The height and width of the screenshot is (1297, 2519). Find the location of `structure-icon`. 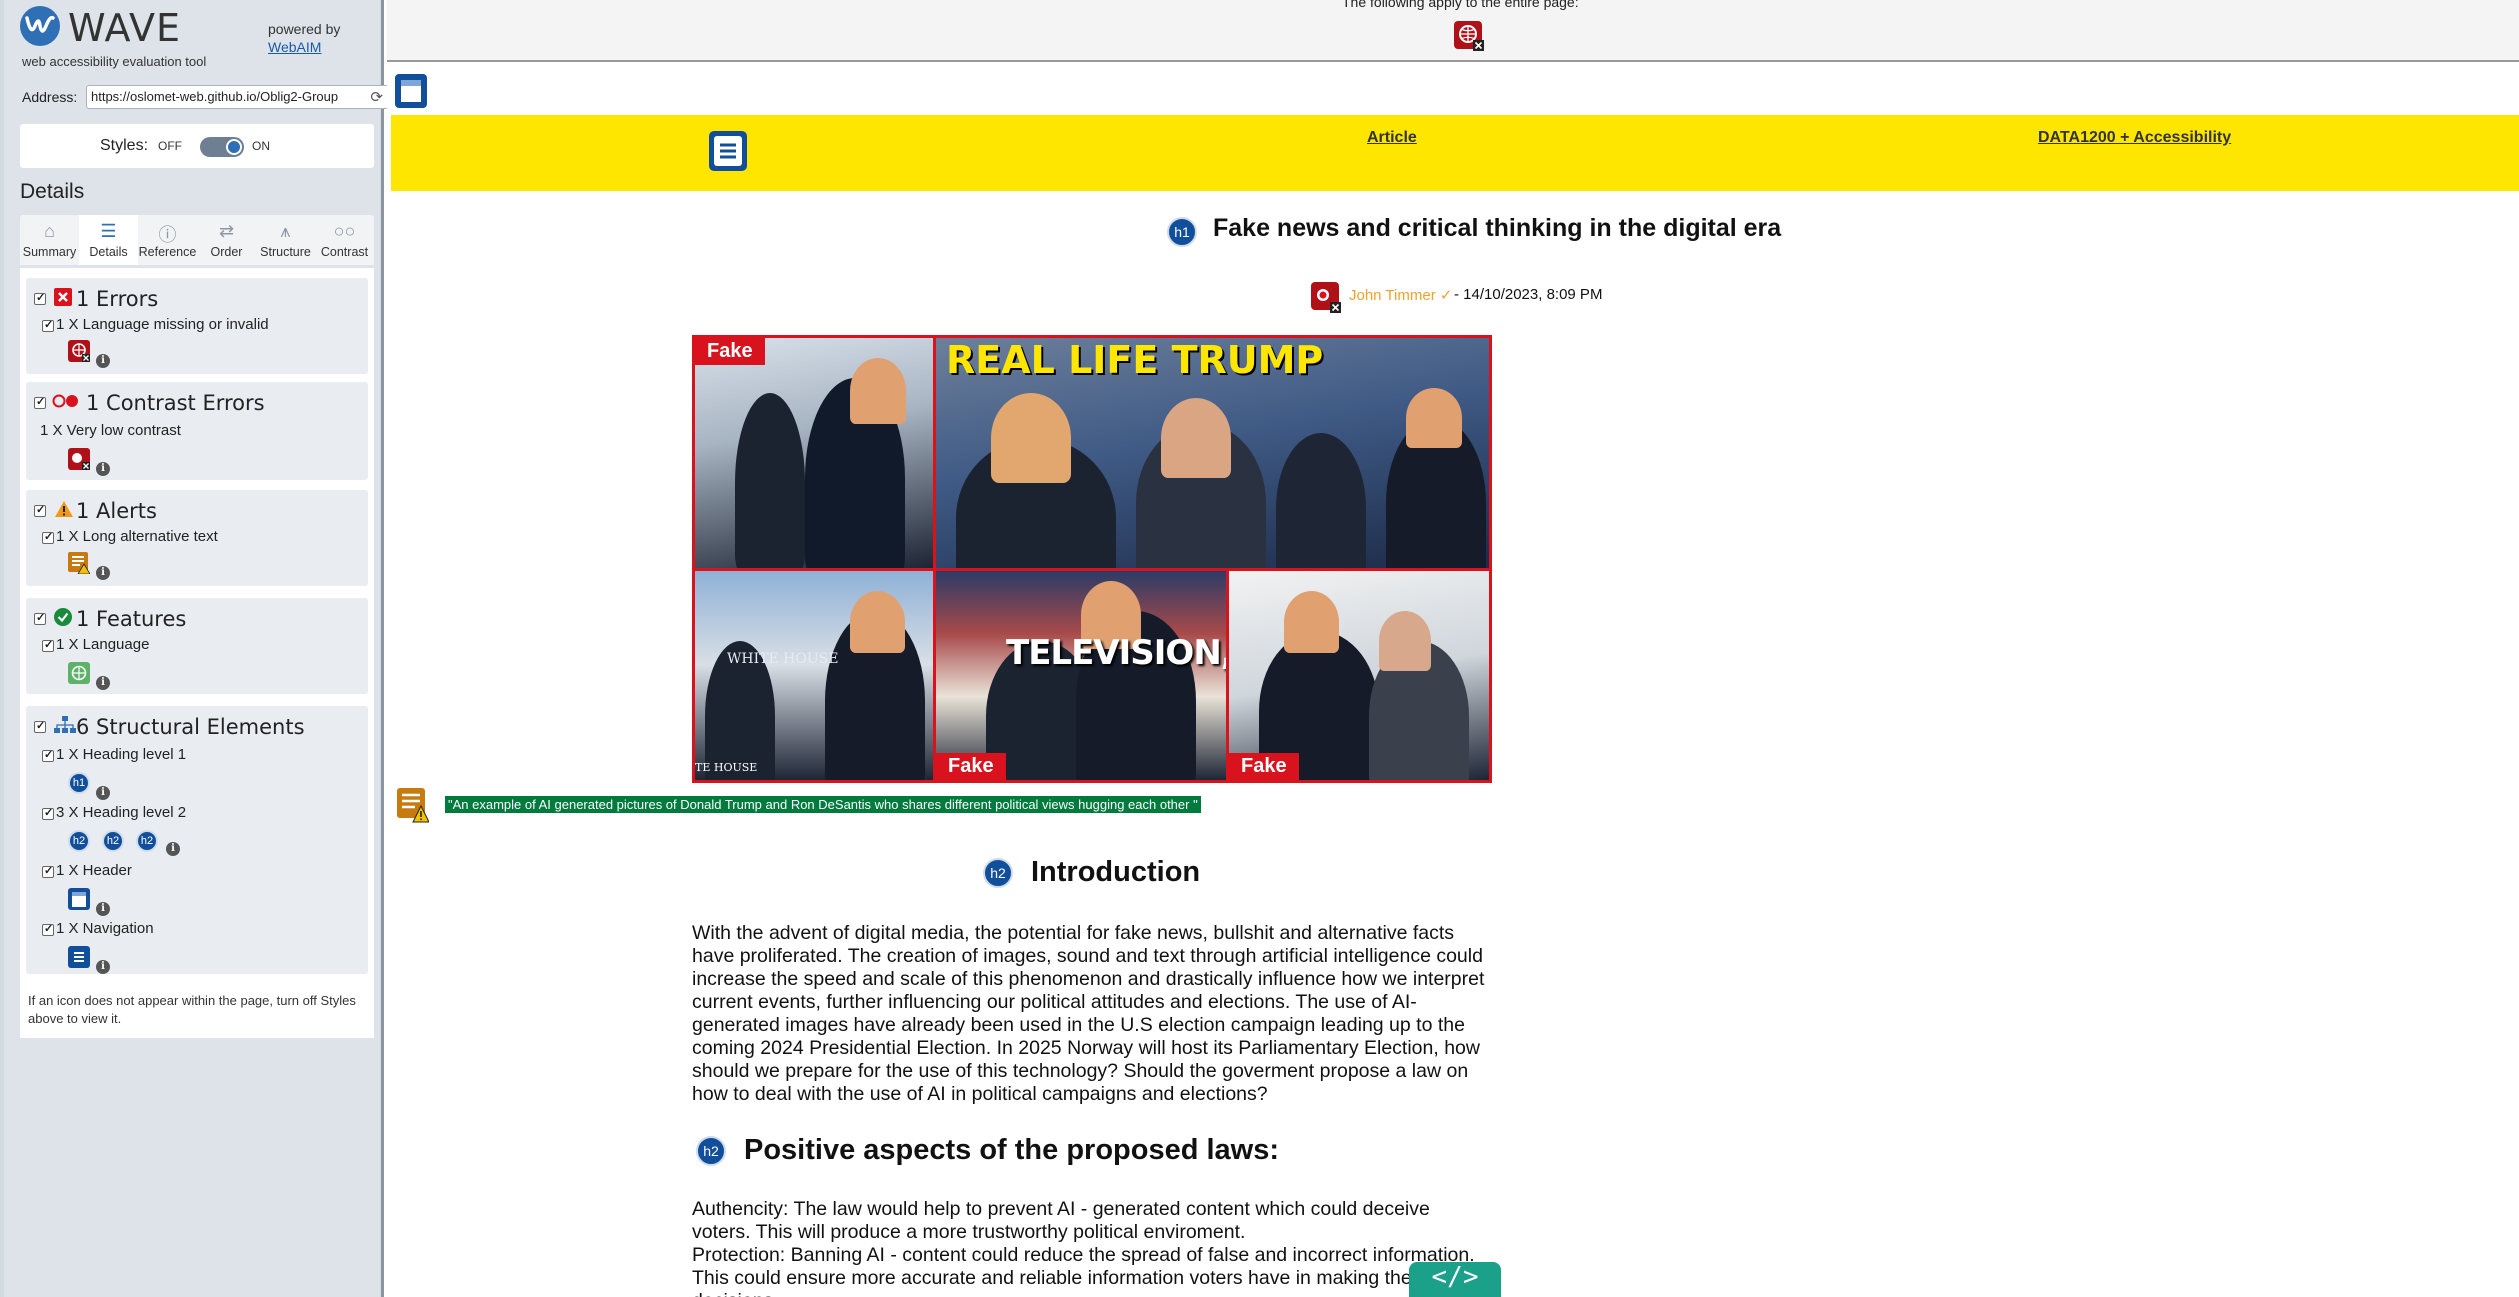

structure-icon is located at coordinates (65, 724).